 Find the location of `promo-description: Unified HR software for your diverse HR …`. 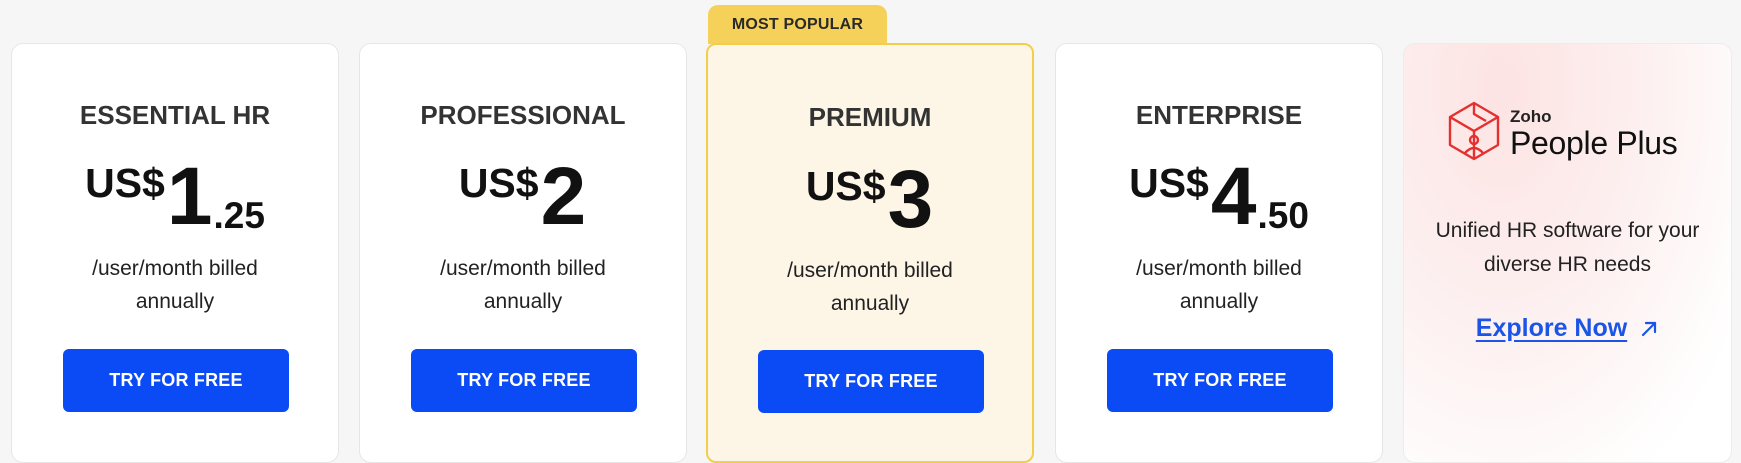

promo-description: Unified HR software for your diverse HR … is located at coordinates (1567, 247).